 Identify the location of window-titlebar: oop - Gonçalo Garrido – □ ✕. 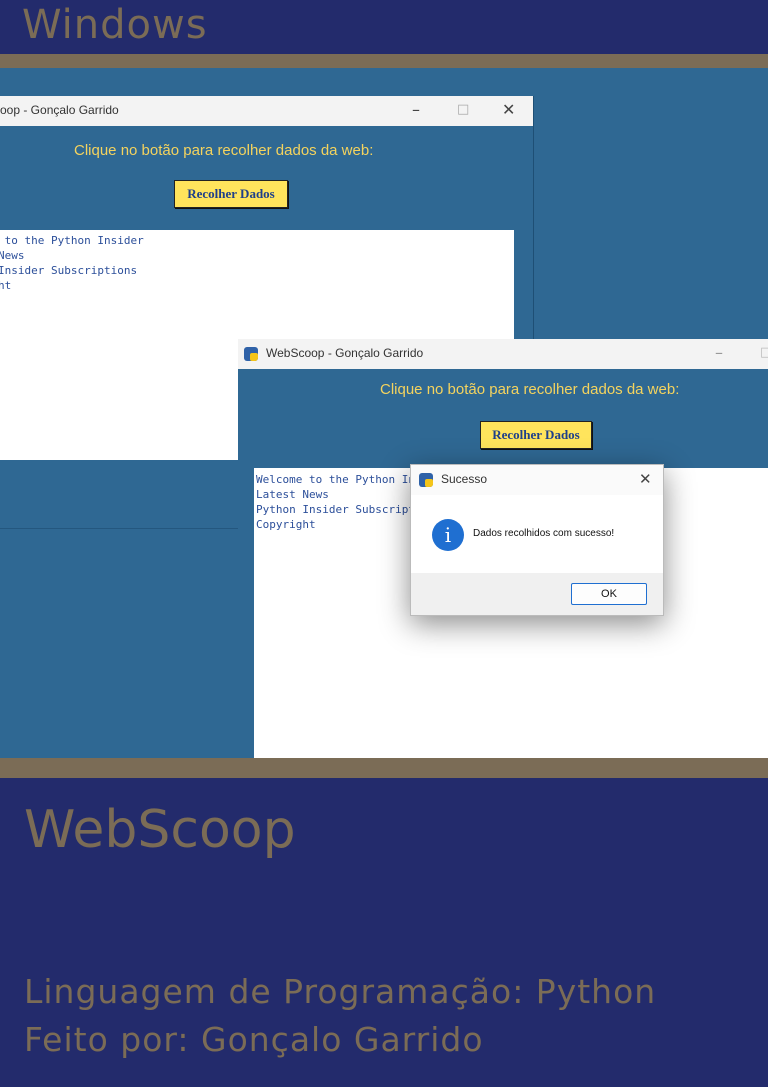
(266, 111).